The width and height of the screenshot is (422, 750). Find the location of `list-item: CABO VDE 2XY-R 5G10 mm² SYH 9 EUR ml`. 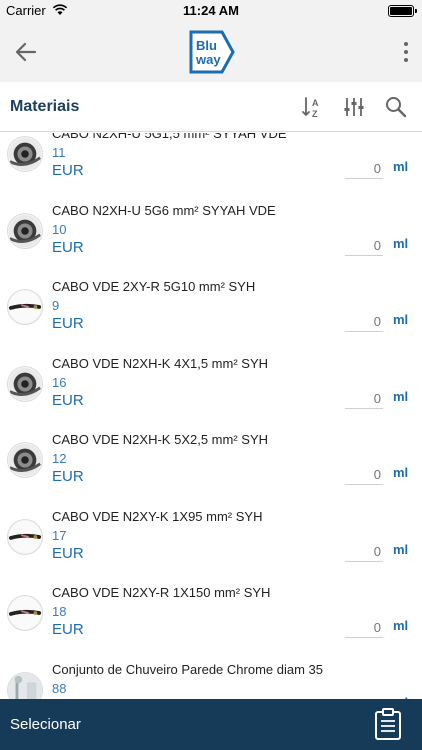

list-item: CABO VDE 2XY-R 5G10 mm² SYH 9 EUR ml is located at coordinates (211, 311).